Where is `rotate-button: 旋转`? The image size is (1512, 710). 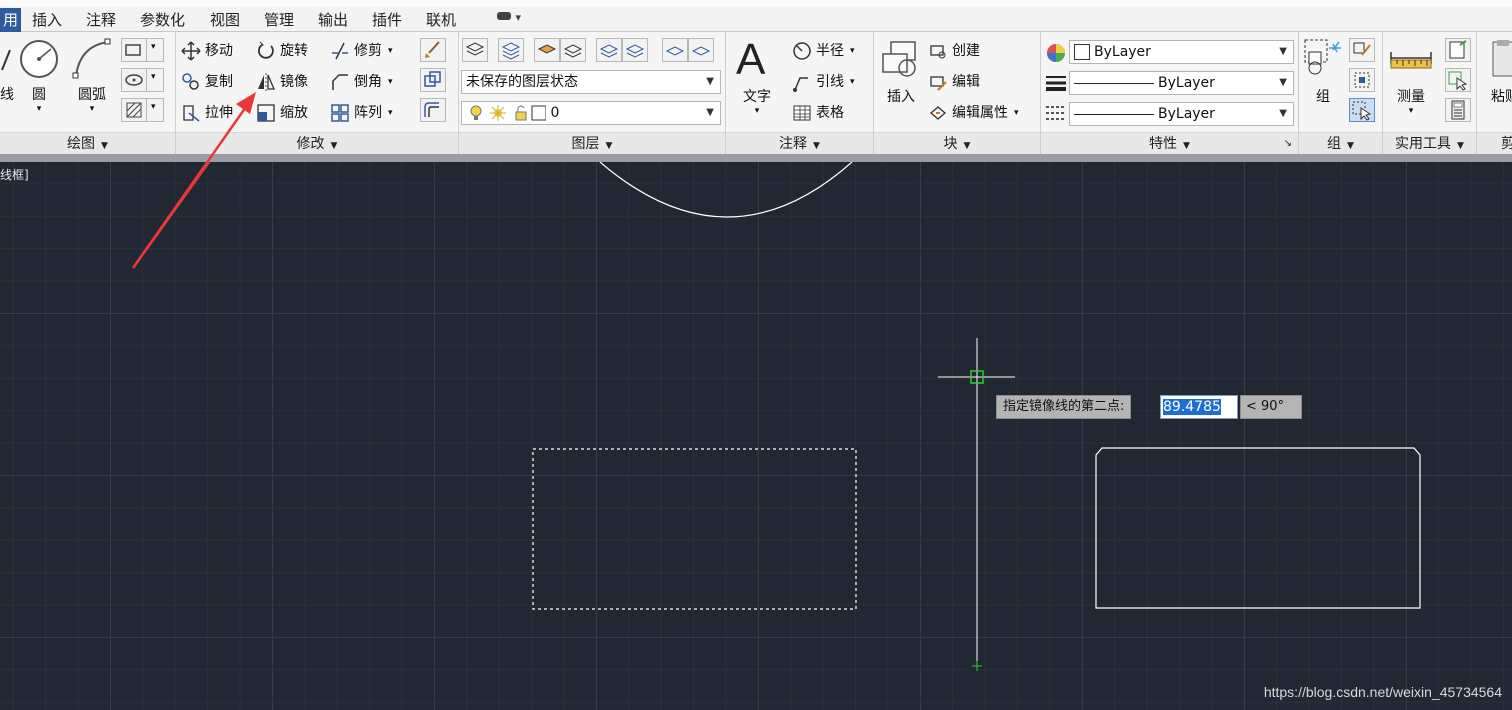
rotate-button: 旋转 is located at coordinates (282, 51).